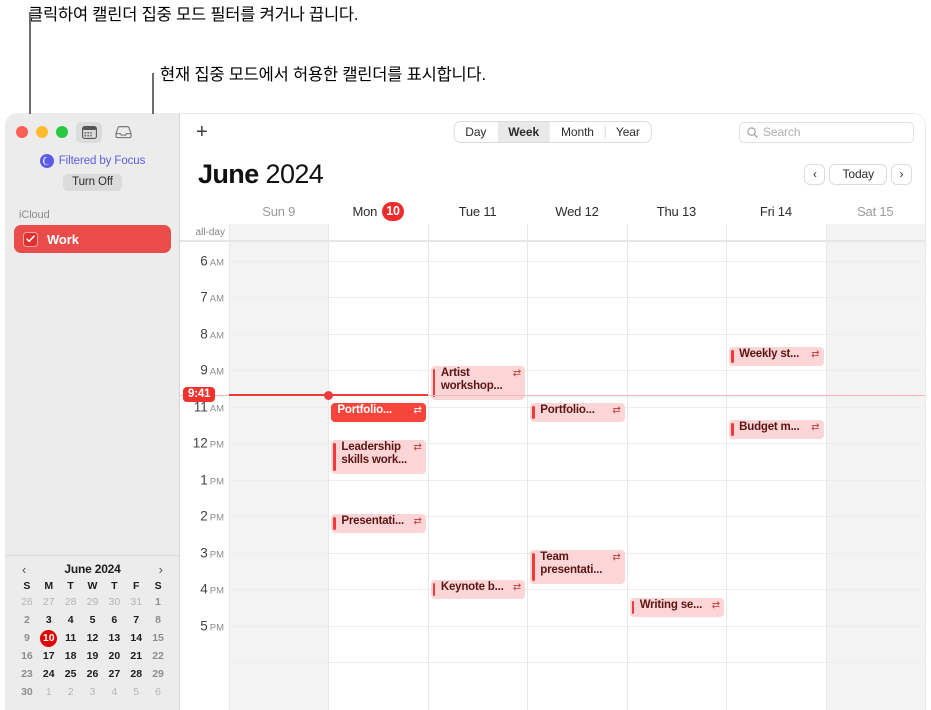  Describe the element at coordinates (161, 569) in the screenshot. I see `chevron-right-icon: ›` at that location.